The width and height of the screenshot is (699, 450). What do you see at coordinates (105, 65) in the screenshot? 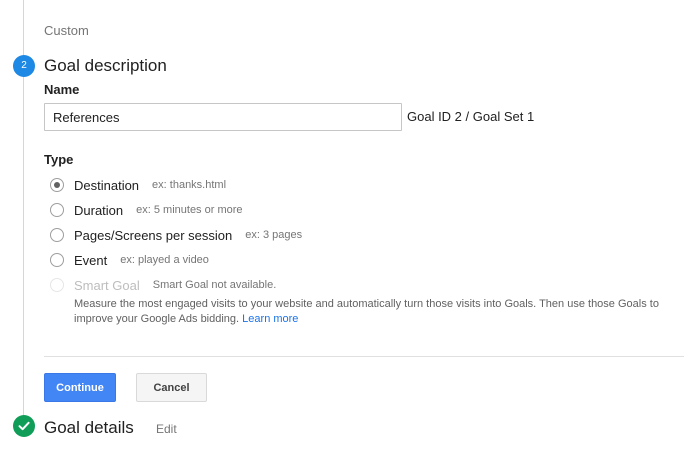
I see `step-title: Goal description` at bounding box center [105, 65].